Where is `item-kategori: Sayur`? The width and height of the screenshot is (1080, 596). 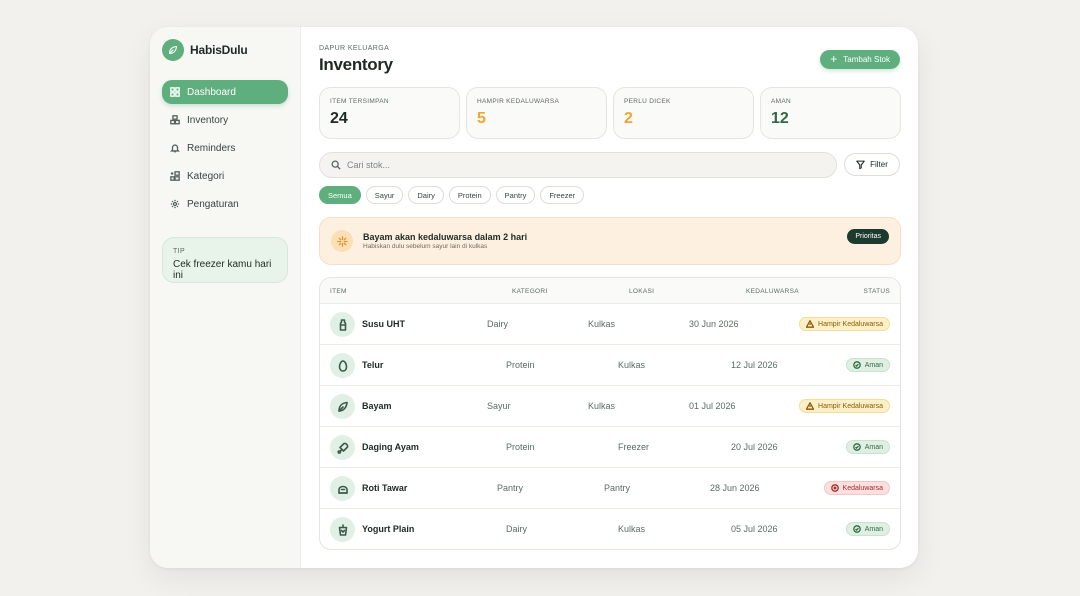
item-kategori: Sayur is located at coordinates (499, 406).